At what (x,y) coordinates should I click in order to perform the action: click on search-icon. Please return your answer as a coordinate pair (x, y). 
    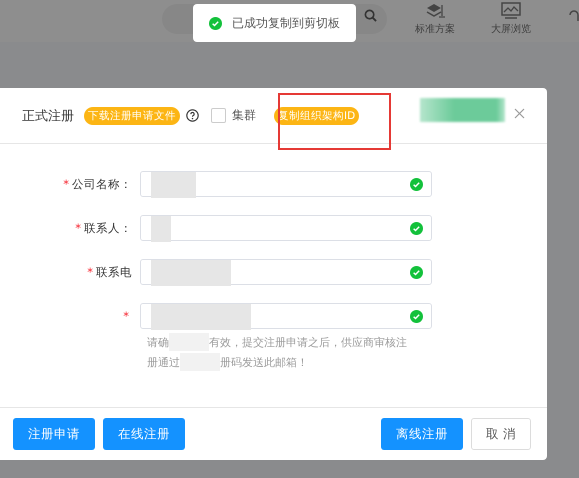
    Looking at the image, I should click on (370, 15).